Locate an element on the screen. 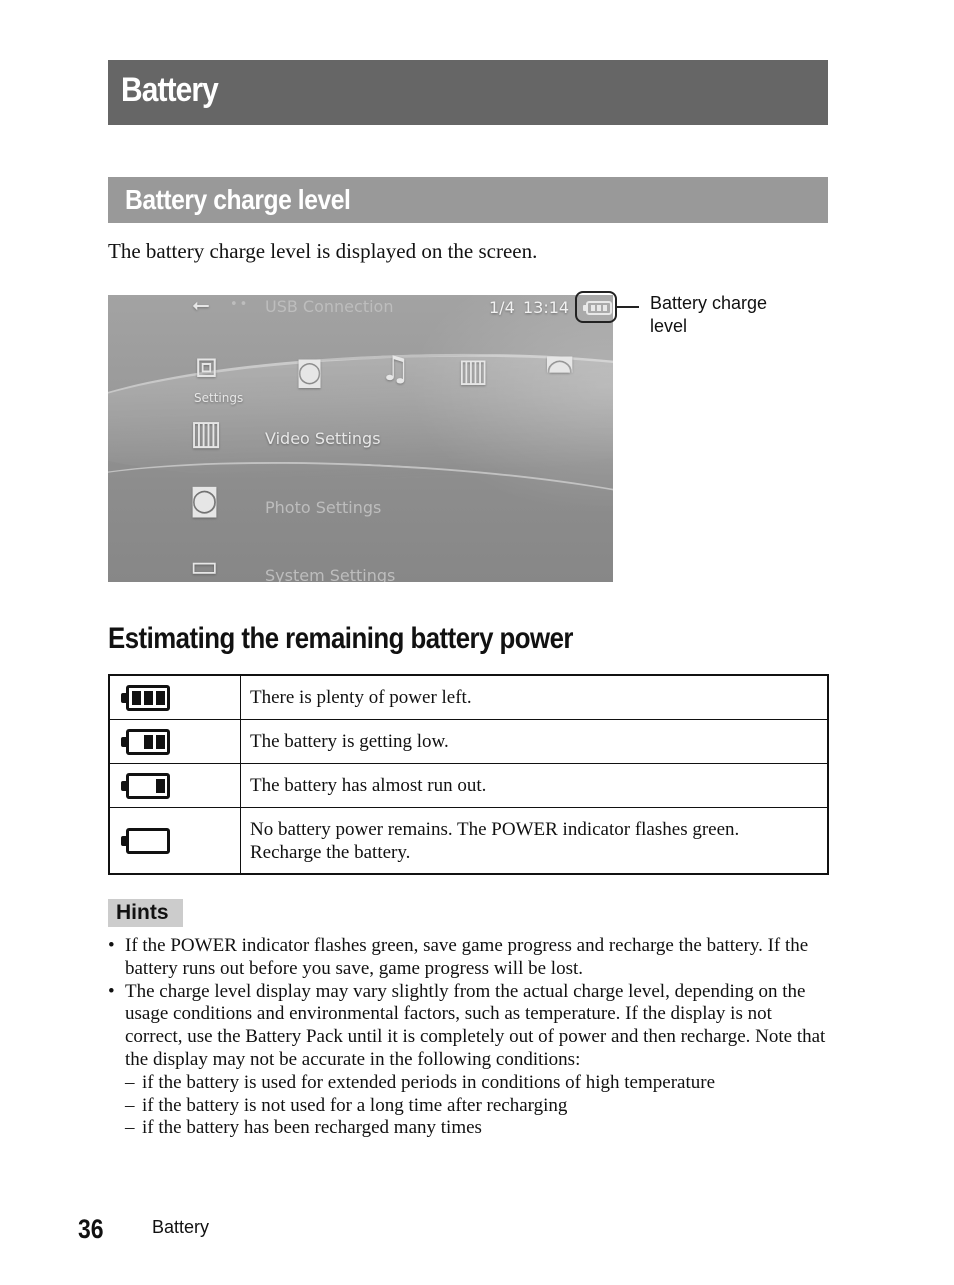  footer-section-label: Battery is located at coordinates (181, 1227).